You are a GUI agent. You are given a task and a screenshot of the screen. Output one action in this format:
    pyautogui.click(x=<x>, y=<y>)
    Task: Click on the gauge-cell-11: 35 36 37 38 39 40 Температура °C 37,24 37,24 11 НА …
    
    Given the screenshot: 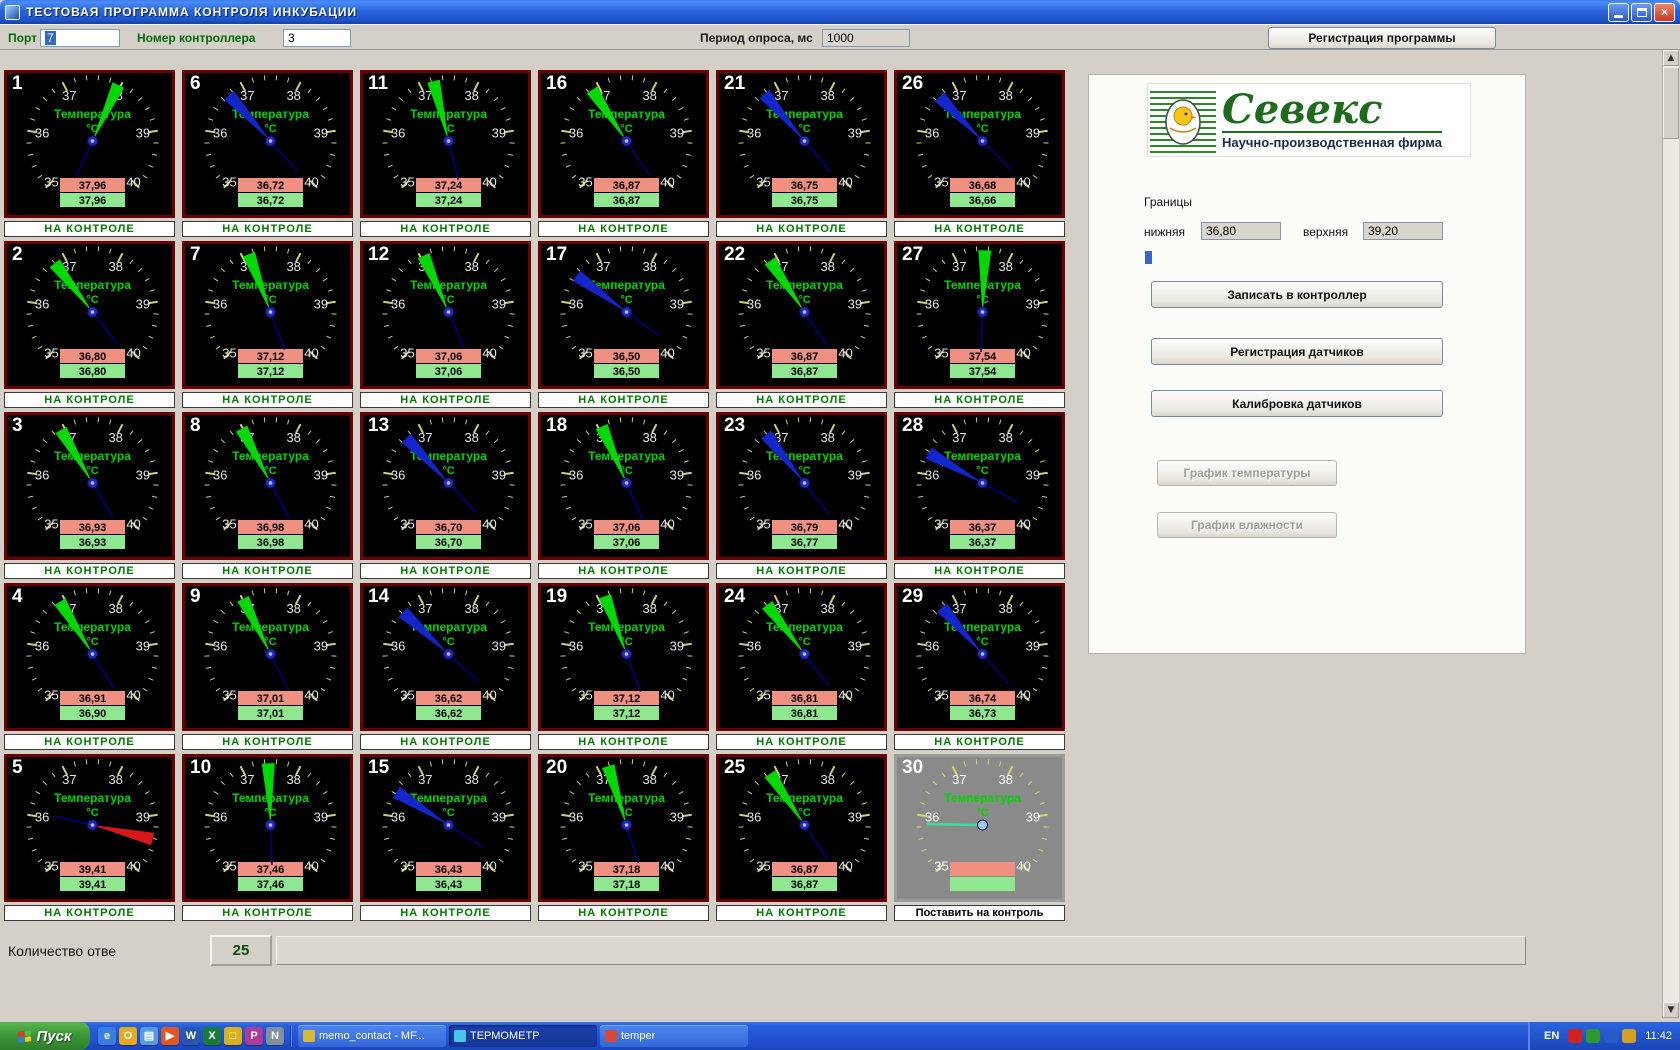 What is the action you would take?
    pyautogui.click(x=448, y=155)
    